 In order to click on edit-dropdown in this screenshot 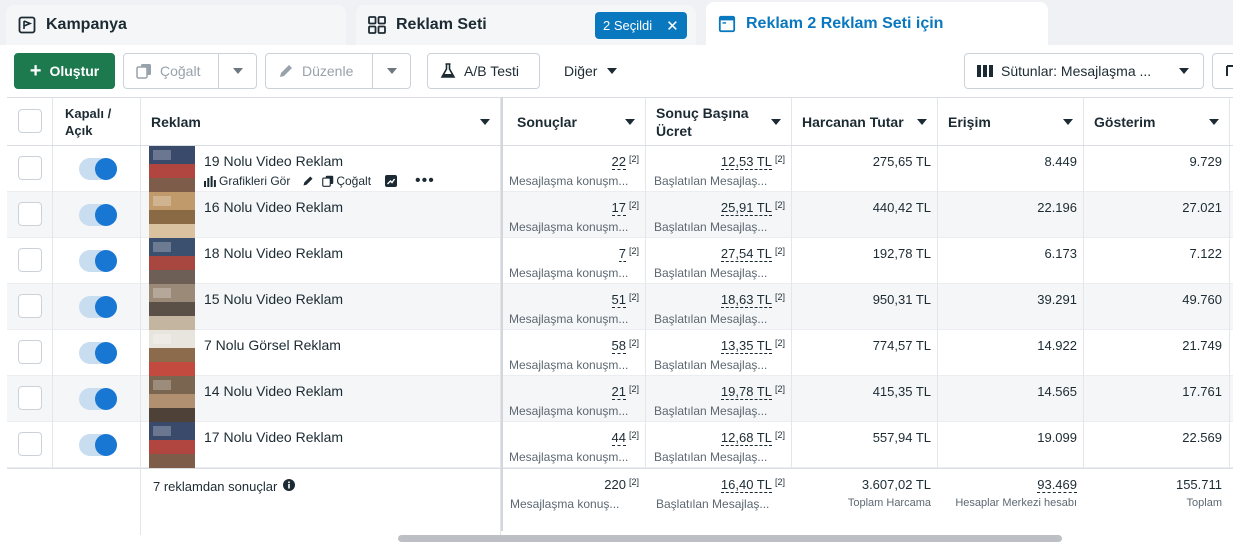, I will do `click(391, 71)`.